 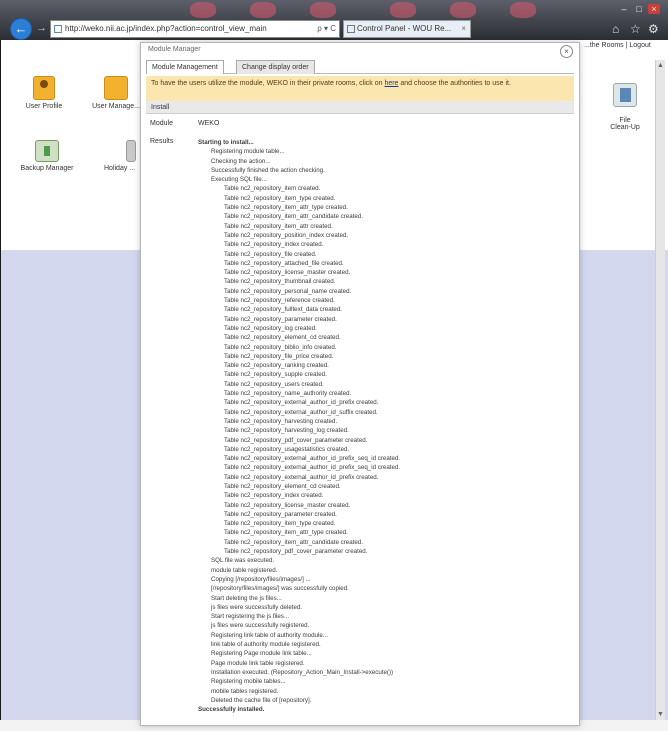 What do you see at coordinates (660, 390) in the screenshot?
I see `page-scrollbar: ▲ ▼` at bounding box center [660, 390].